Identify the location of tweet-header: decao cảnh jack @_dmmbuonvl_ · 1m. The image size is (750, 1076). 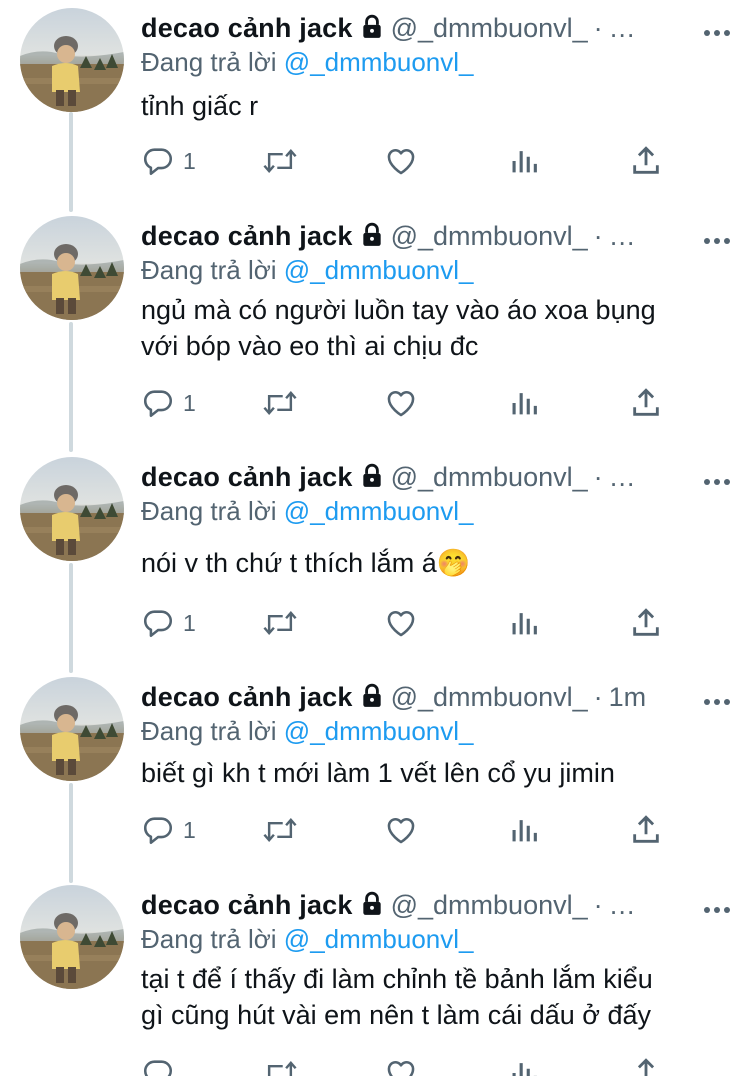
(436, 697).